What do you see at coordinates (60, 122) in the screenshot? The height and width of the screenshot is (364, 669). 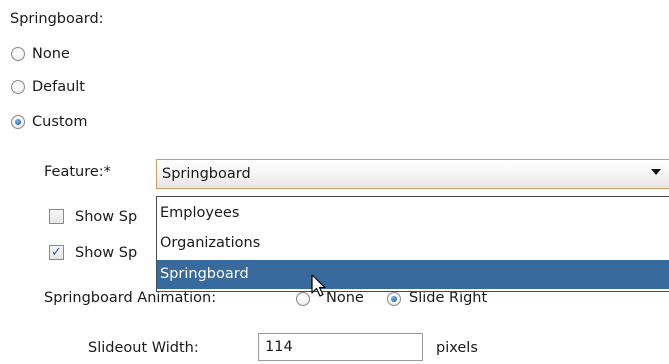 I see `springboard-custom-label: Custom` at bounding box center [60, 122].